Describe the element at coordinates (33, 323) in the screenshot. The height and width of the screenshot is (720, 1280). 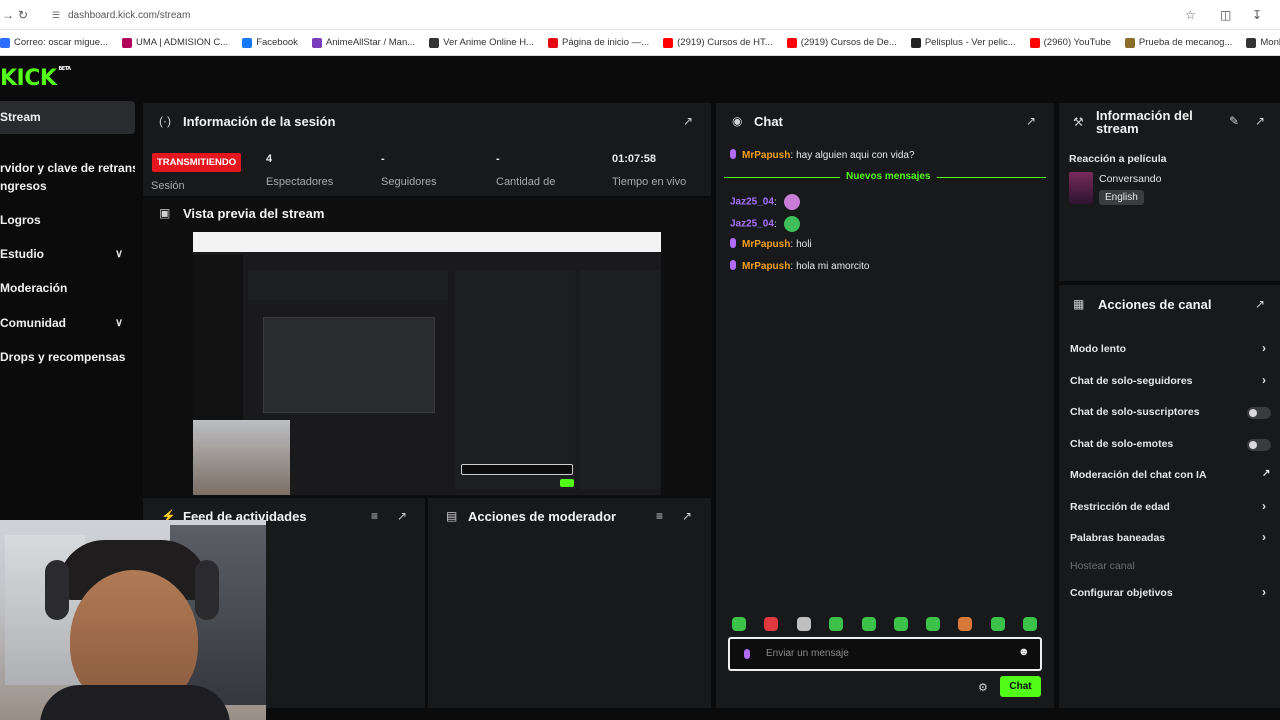
I see `sidebar-item-label: Comunidad` at that location.